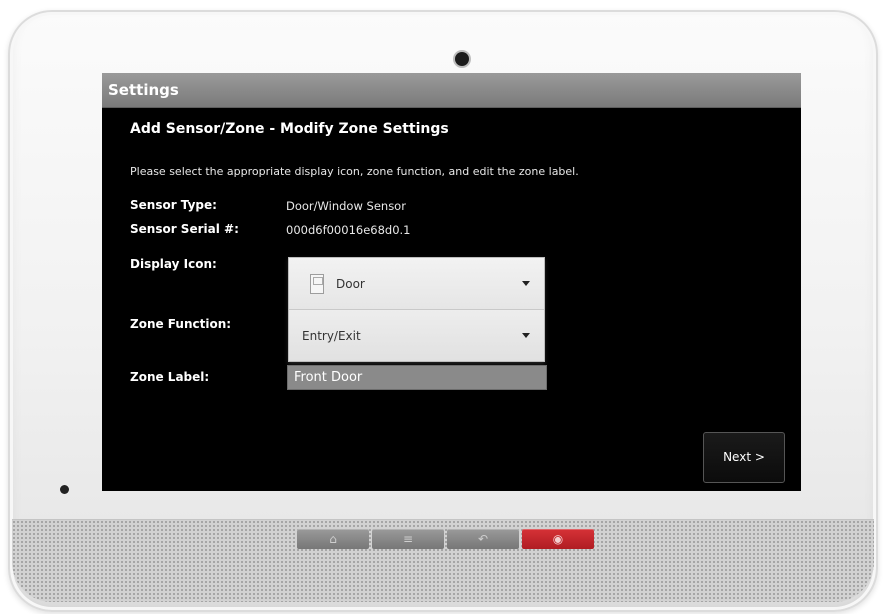 Image resolution: width=883 pixels, height=614 pixels. I want to click on menu-hw-button: ≡, so click(408, 539).